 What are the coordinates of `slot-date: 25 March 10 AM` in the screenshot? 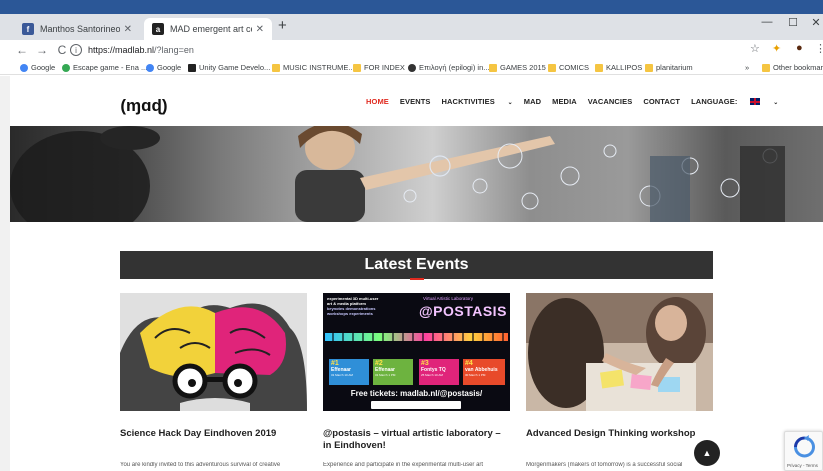 It's located at (432, 375).